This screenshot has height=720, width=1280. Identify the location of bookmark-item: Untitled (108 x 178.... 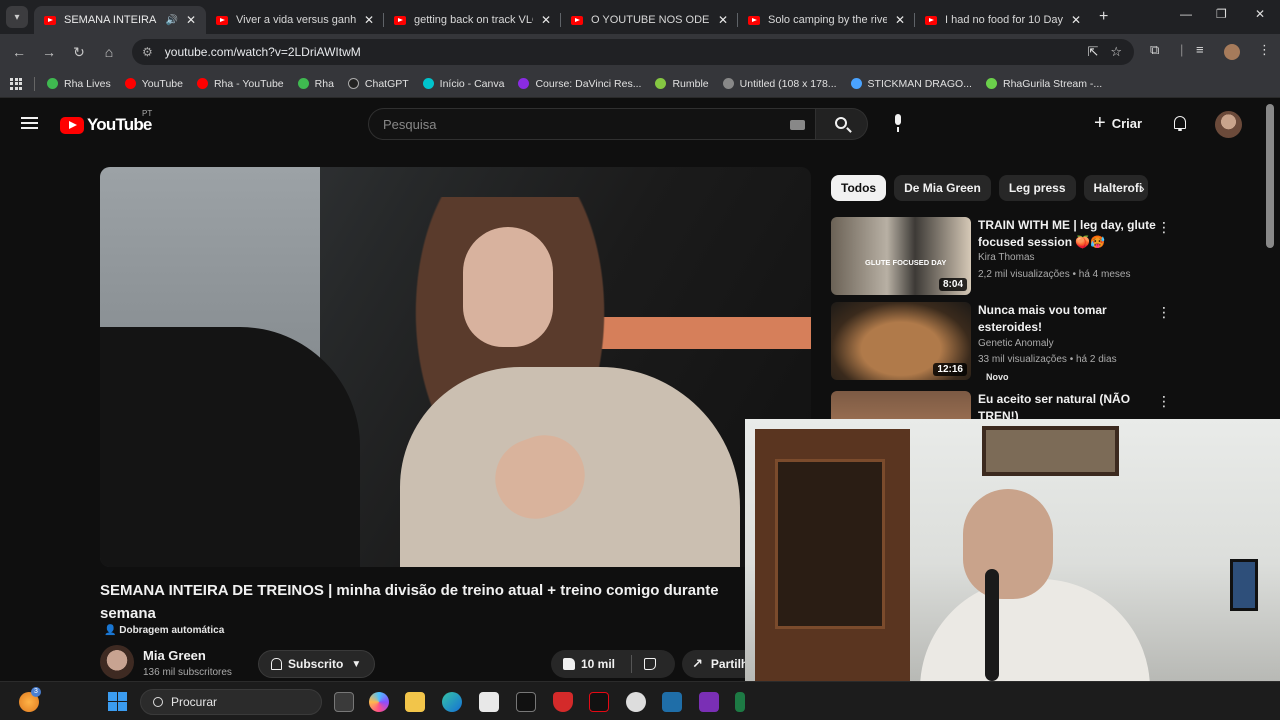
(779, 84).